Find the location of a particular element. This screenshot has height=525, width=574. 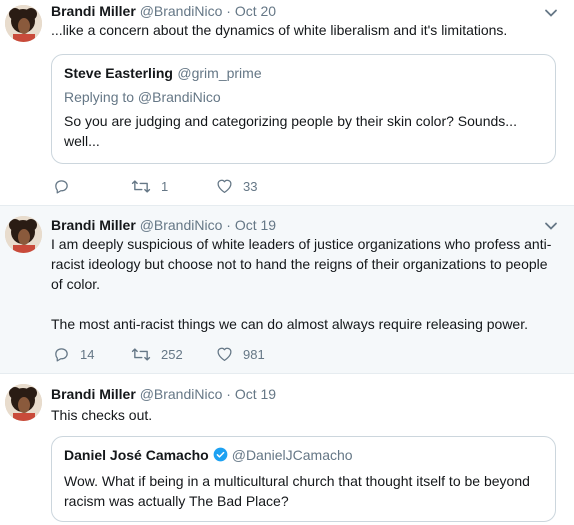

retweet-button: 1 is located at coordinates (149, 186).